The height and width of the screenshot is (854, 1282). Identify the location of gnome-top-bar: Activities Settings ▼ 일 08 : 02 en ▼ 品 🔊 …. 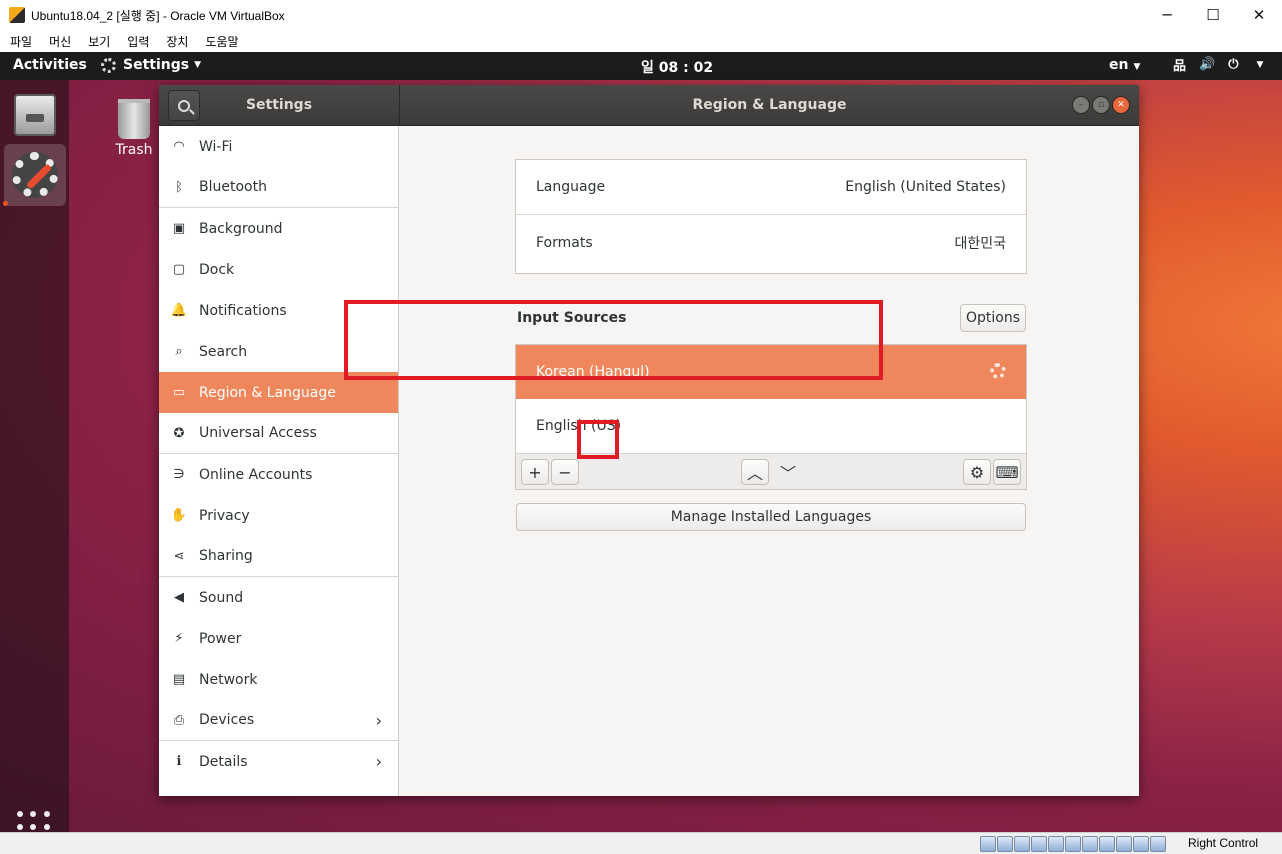
(641, 66).